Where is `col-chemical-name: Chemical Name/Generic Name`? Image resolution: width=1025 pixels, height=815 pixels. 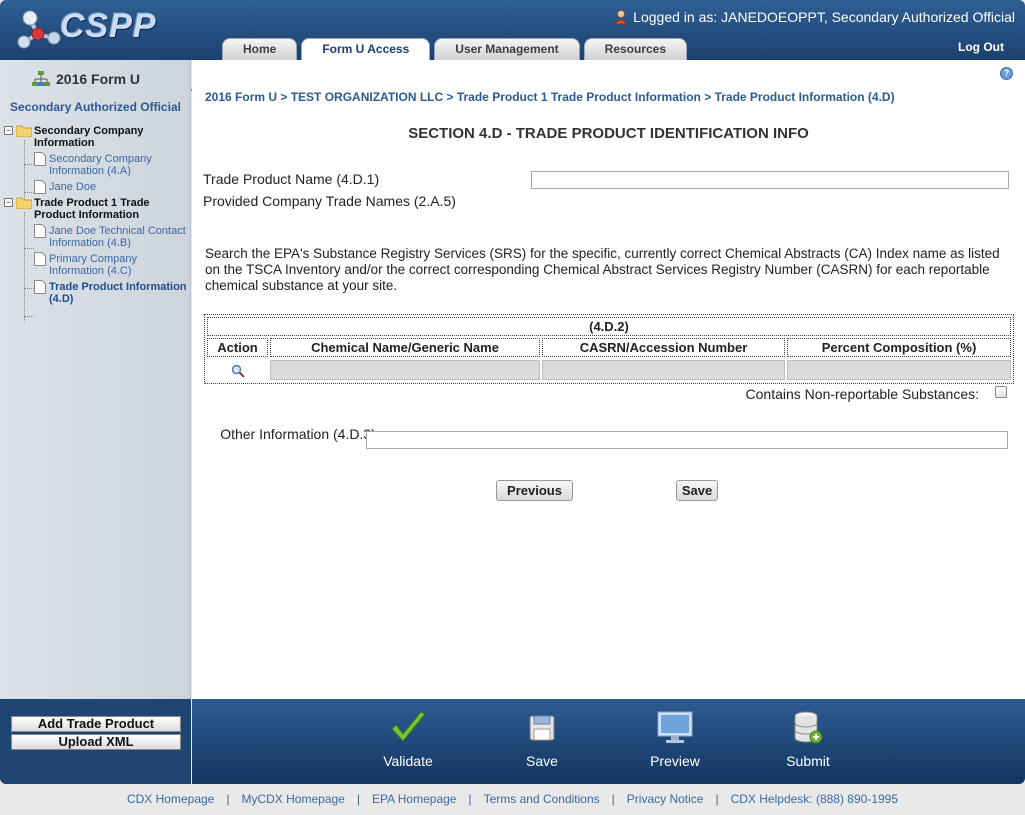 col-chemical-name: Chemical Name/Generic Name is located at coordinates (405, 347).